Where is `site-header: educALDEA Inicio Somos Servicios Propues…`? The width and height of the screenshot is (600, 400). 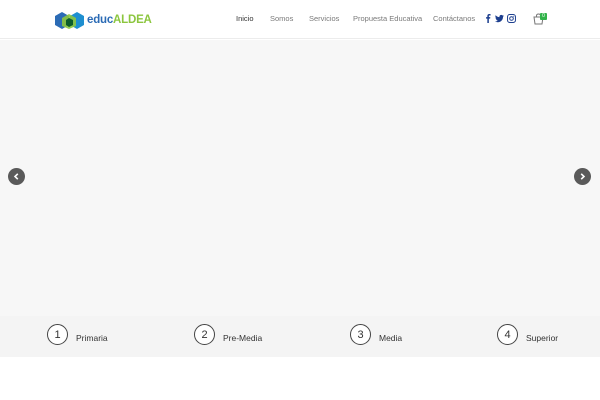 site-header: educALDEA Inicio Somos Servicios Propues… is located at coordinates (300, 19).